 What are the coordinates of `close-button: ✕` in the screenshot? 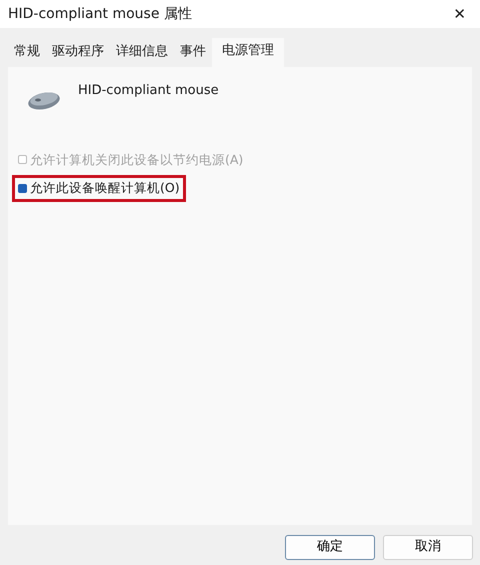 It's located at (459, 14).